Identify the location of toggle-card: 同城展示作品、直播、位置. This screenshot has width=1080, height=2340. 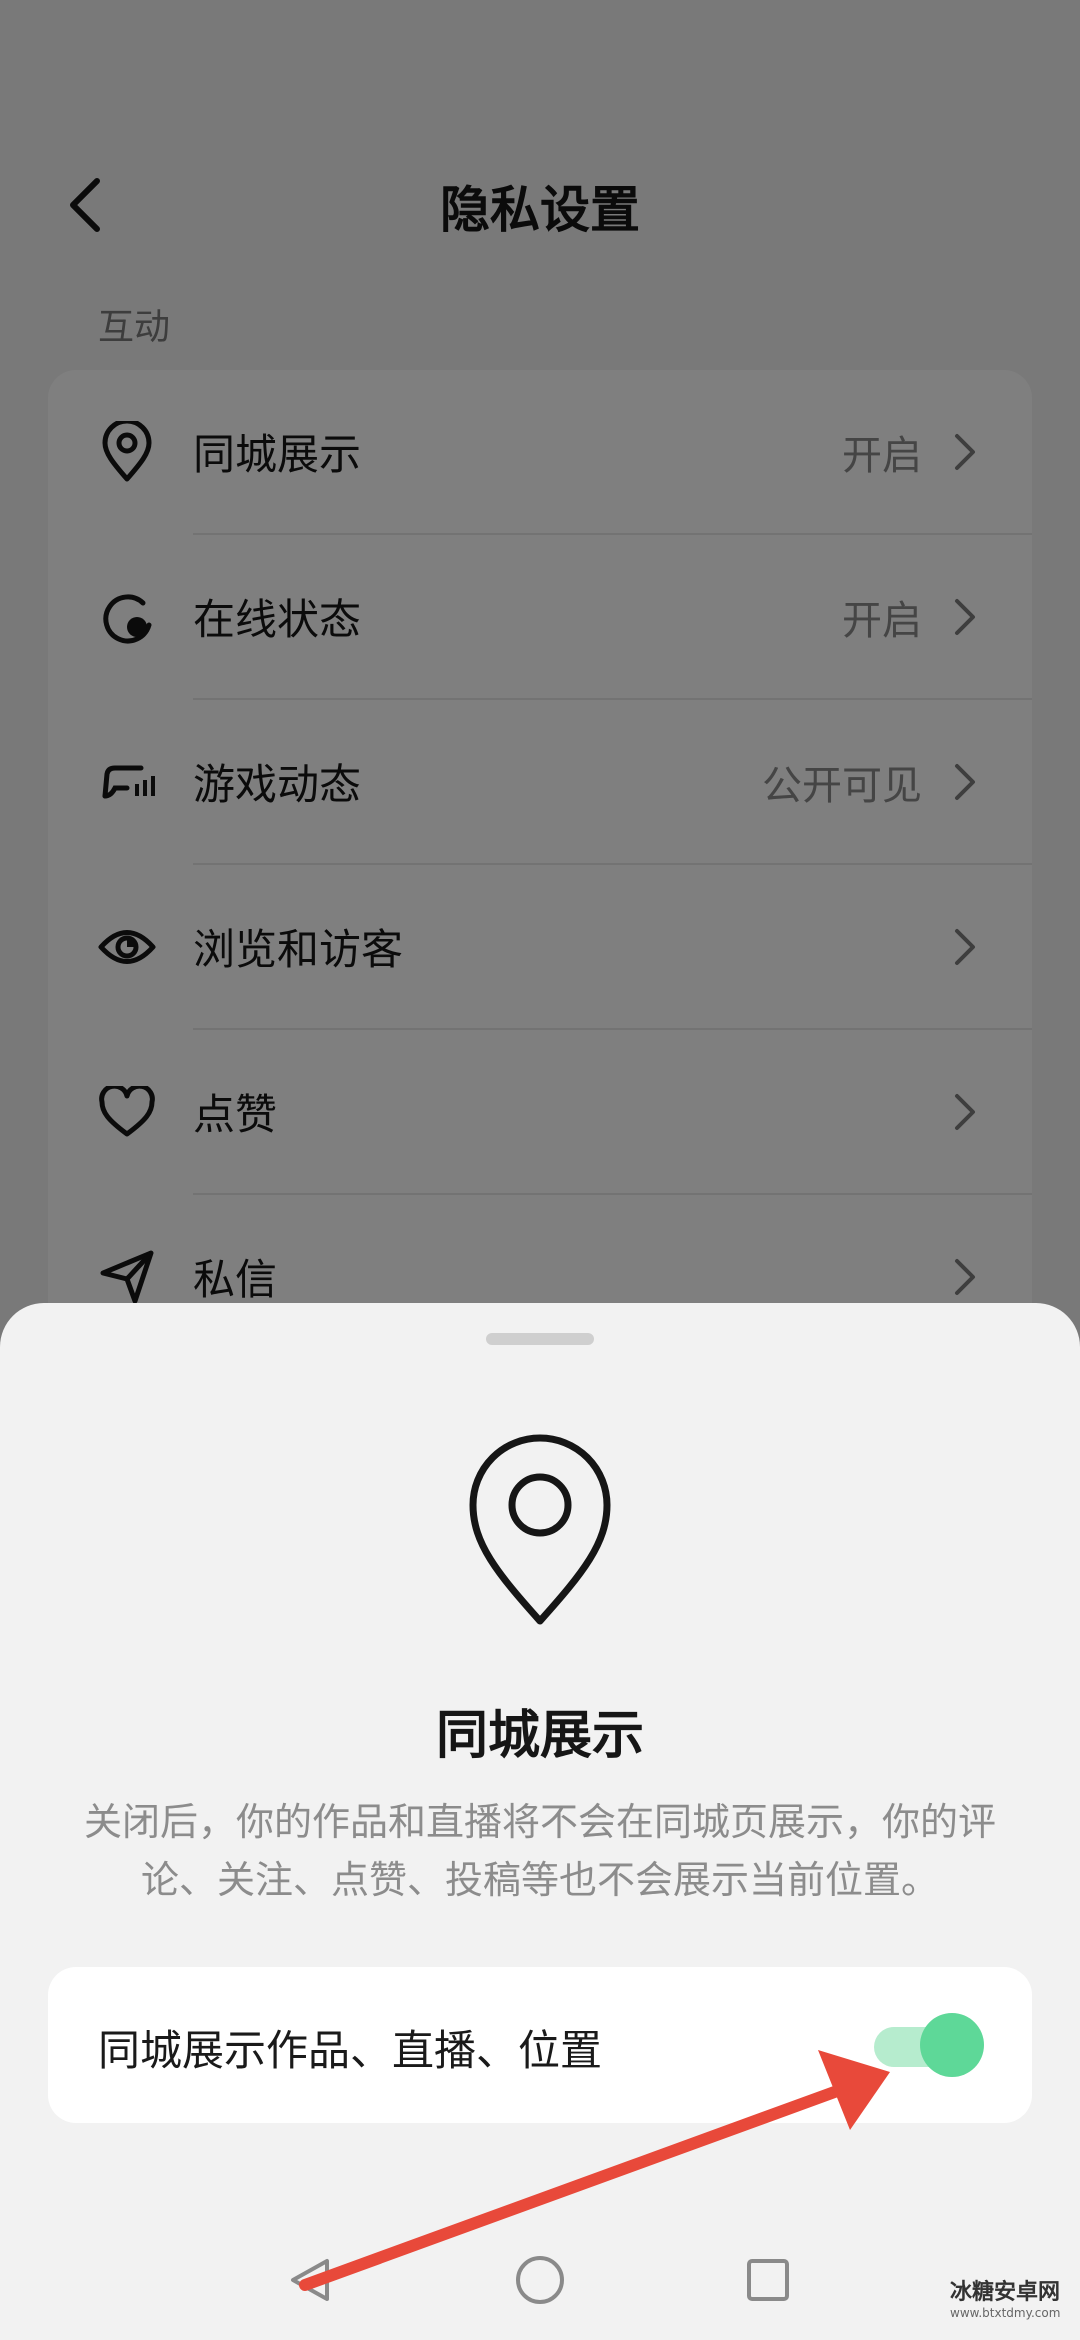
(540, 2045).